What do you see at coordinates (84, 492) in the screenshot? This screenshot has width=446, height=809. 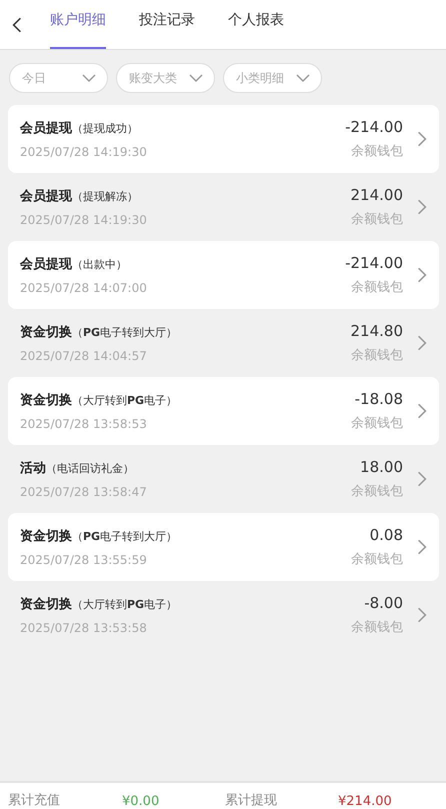 I see `record-time: 2025/07/28 13:58:47` at bounding box center [84, 492].